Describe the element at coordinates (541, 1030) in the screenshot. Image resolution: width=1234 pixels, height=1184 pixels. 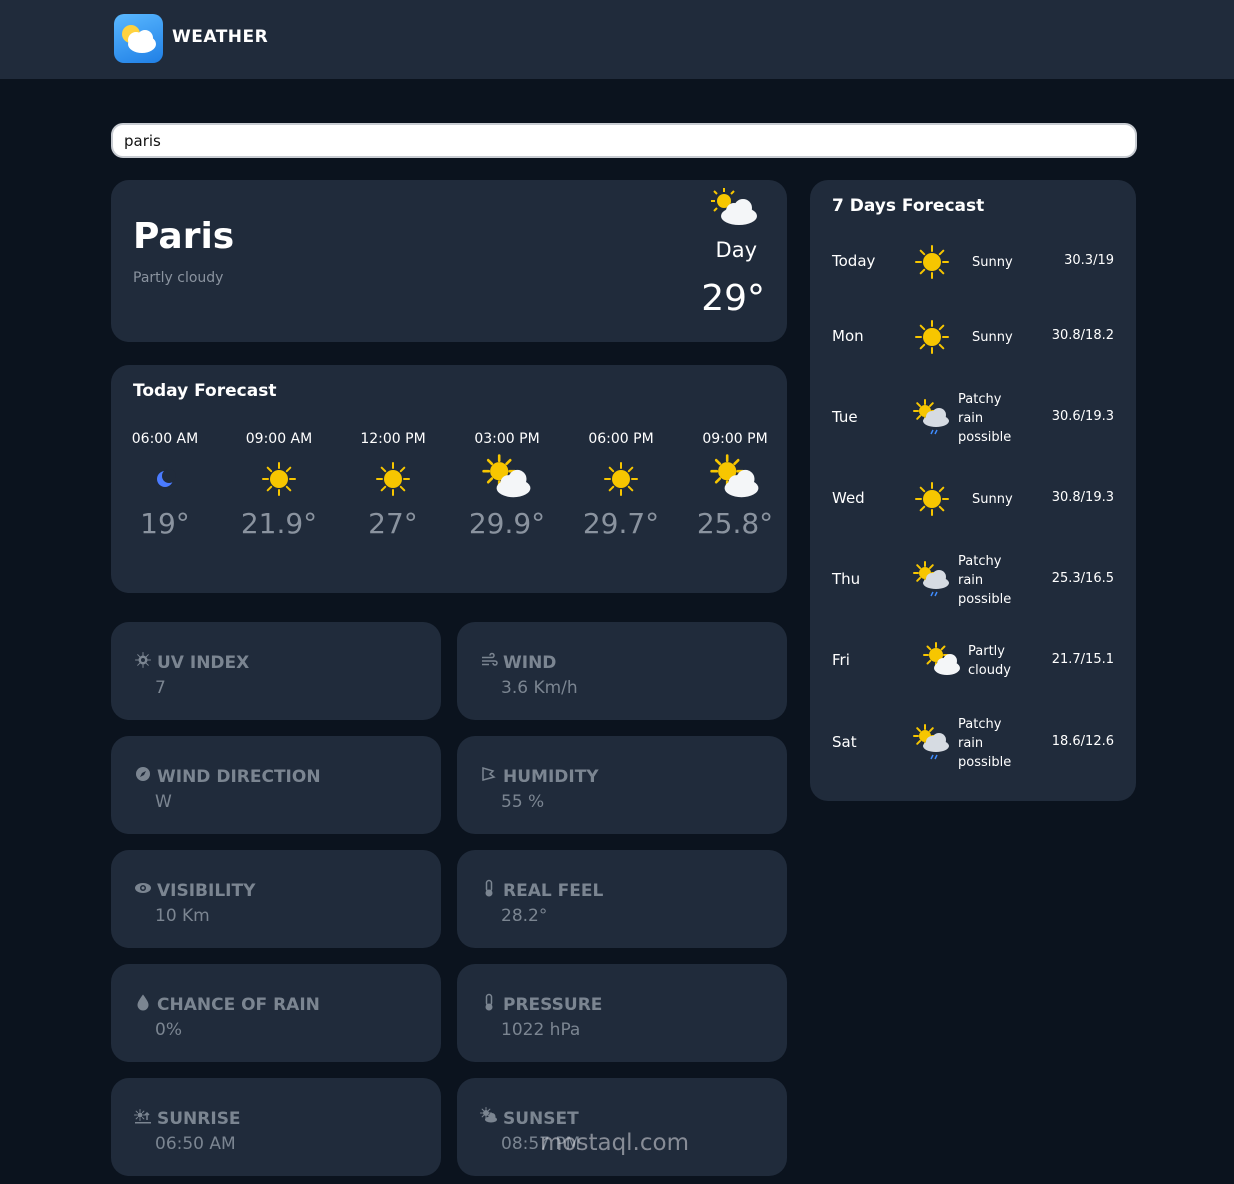
I see `stat-value: 1022 hPa` at that location.